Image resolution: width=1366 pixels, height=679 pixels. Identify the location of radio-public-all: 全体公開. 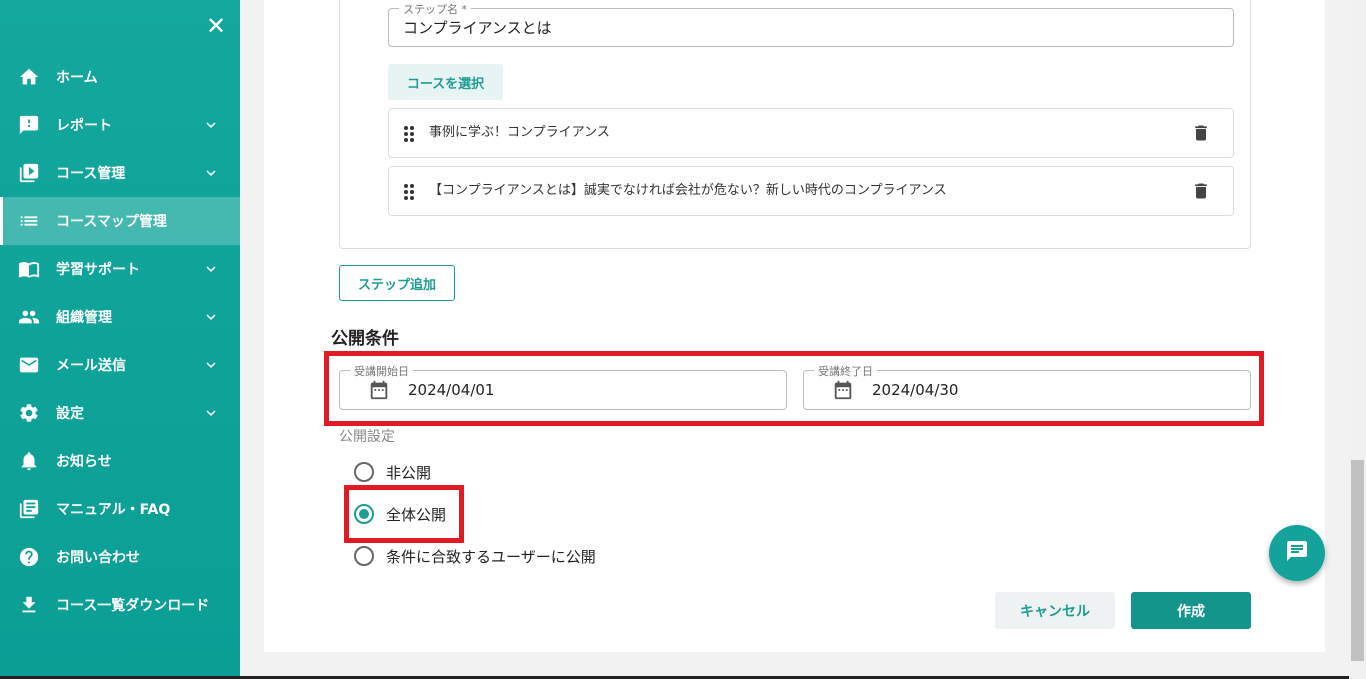
(400, 514).